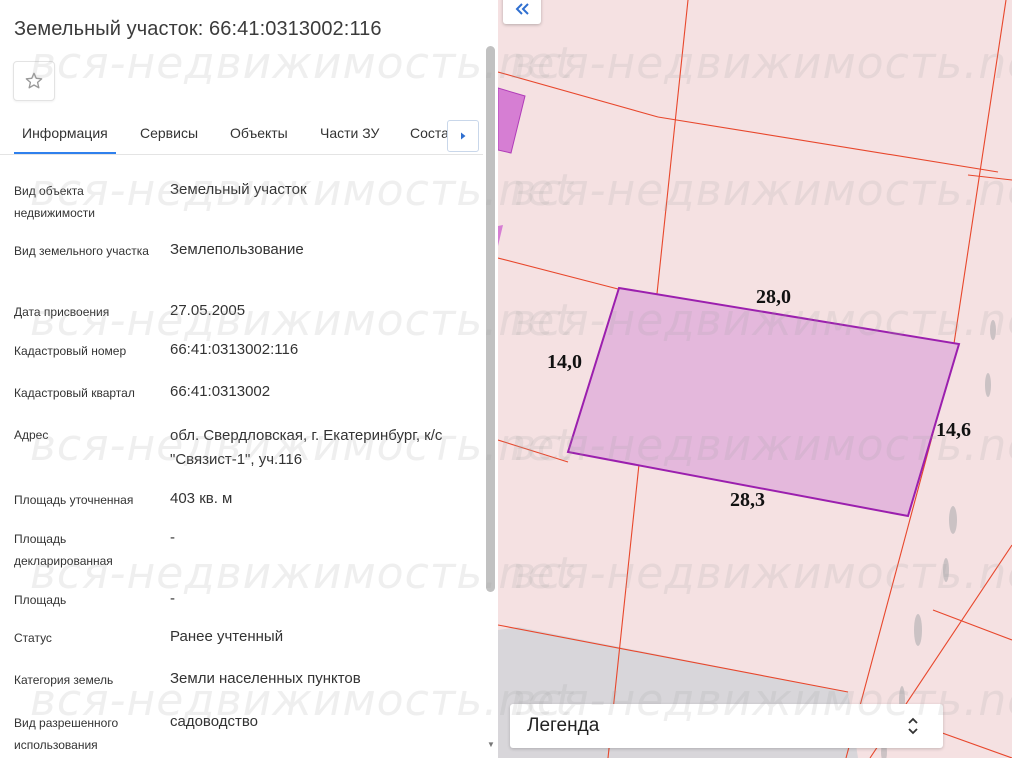  What do you see at coordinates (198, 29) in the screenshot?
I see `page-title: Земельный участок: 66:41:0313002:116` at bounding box center [198, 29].